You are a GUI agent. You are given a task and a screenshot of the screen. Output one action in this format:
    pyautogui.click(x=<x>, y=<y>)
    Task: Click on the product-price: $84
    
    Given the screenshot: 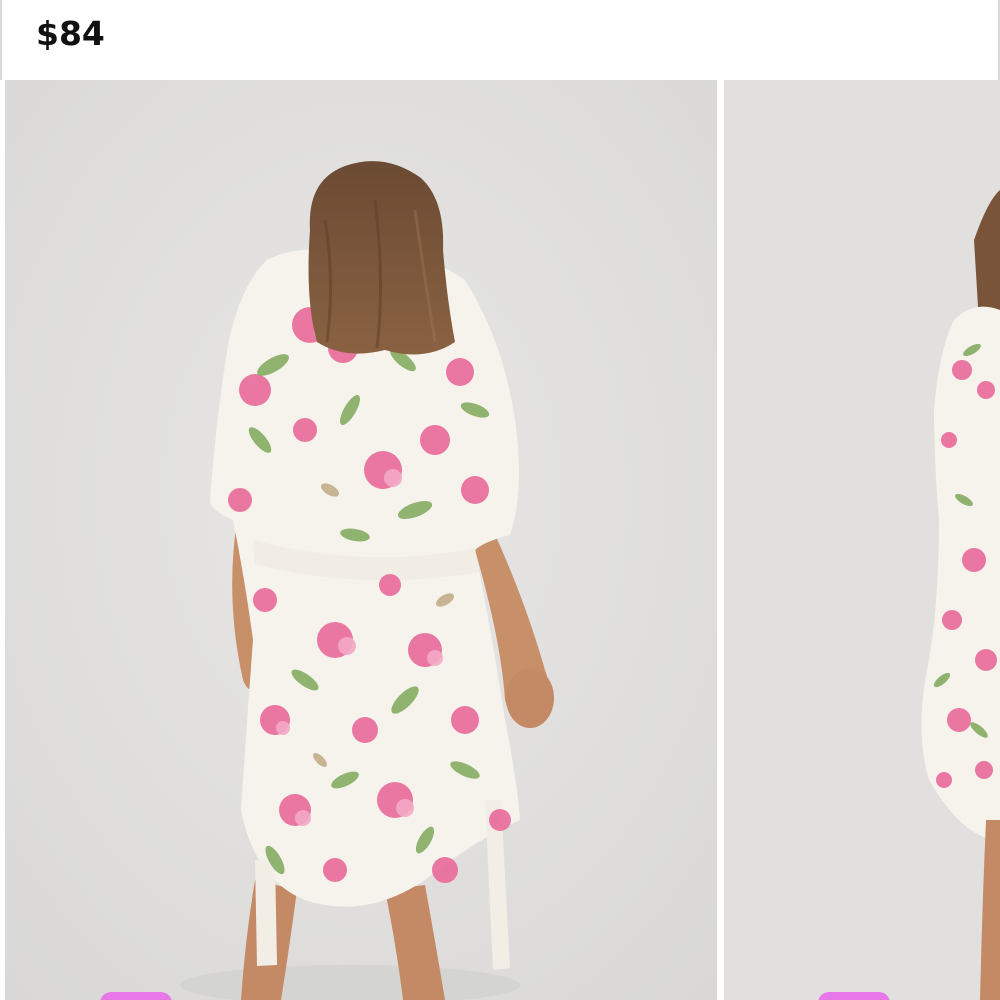 What is the action you would take?
    pyautogui.click(x=70, y=33)
    